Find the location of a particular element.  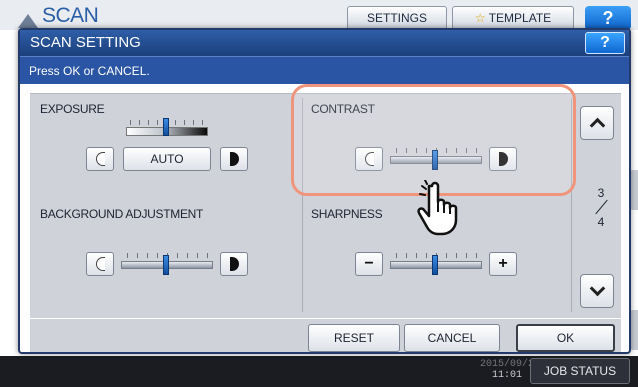

clock-time: 11:01 is located at coordinates (506, 375).